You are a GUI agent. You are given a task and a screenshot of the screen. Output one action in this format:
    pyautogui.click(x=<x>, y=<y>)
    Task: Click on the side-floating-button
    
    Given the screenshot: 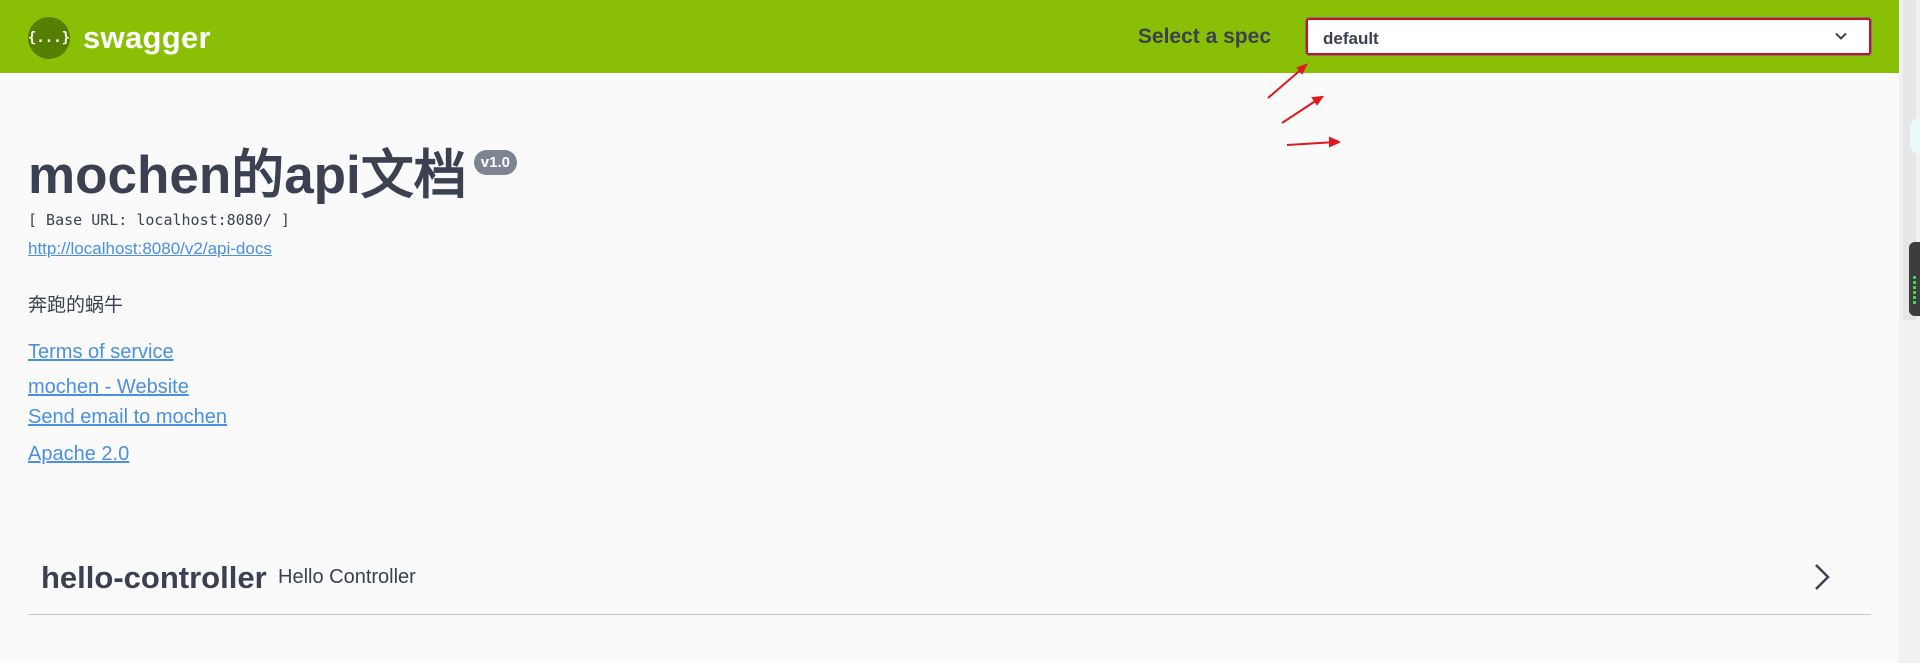 What is the action you would take?
    pyautogui.click(x=1915, y=136)
    